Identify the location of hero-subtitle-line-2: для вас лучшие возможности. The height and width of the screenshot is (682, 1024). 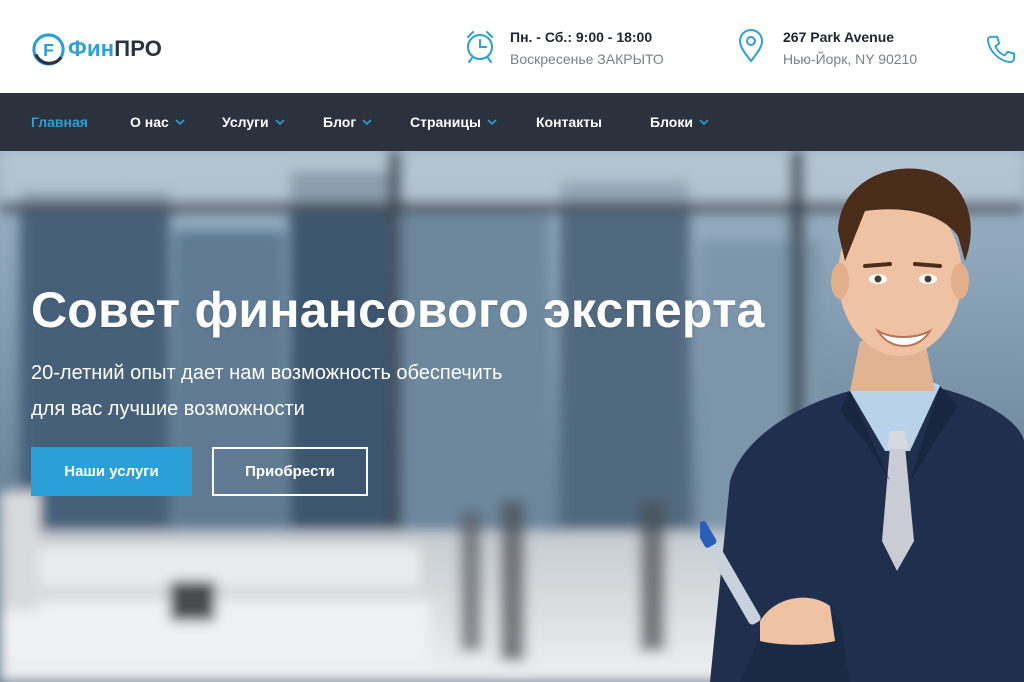
(168, 409).